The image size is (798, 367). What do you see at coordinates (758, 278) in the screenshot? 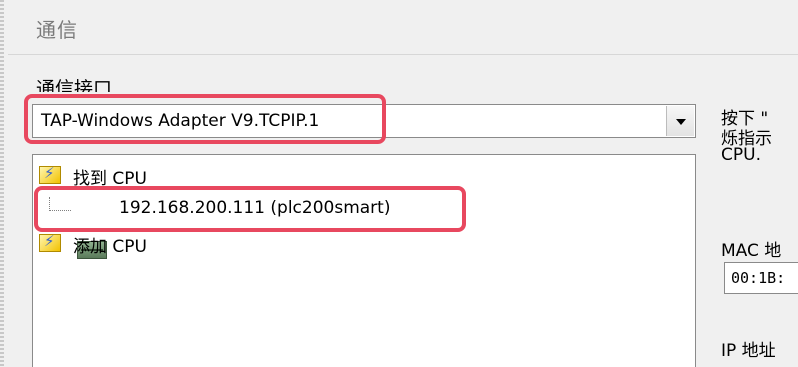
I see `mac-address-value: 00:1B:` at bounding box center [758, 278].